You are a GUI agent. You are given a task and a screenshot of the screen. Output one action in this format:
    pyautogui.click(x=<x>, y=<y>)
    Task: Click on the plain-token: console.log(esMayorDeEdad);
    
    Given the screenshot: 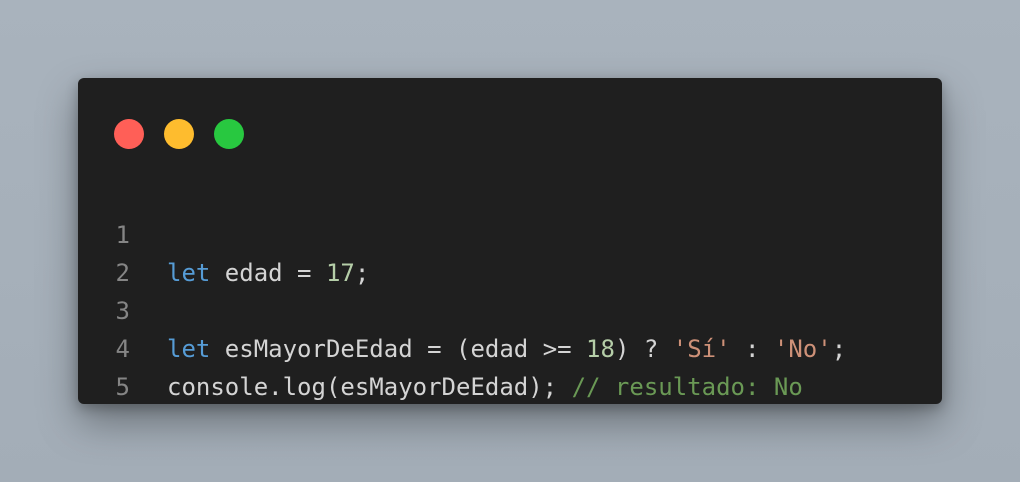 What is the action you would take?
    pyautogui.click(x=369, y=387)
    